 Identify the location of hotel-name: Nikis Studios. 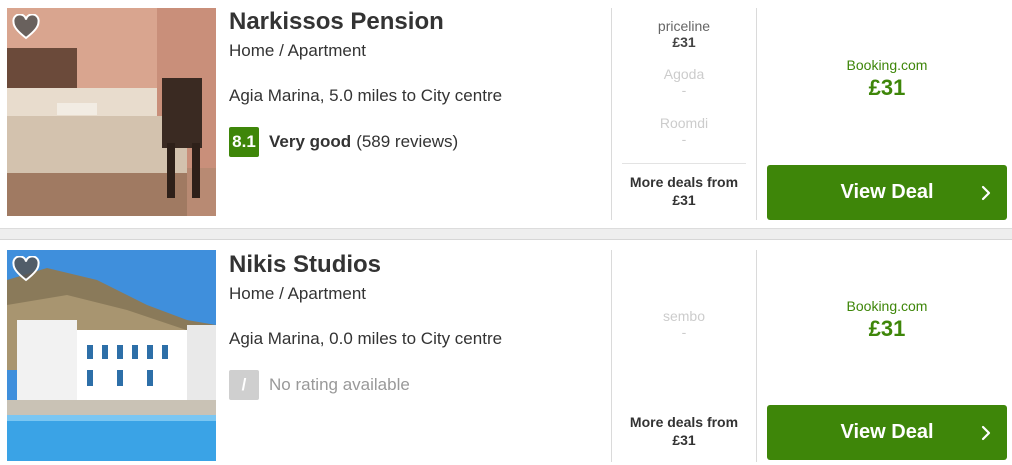
(305, 265).